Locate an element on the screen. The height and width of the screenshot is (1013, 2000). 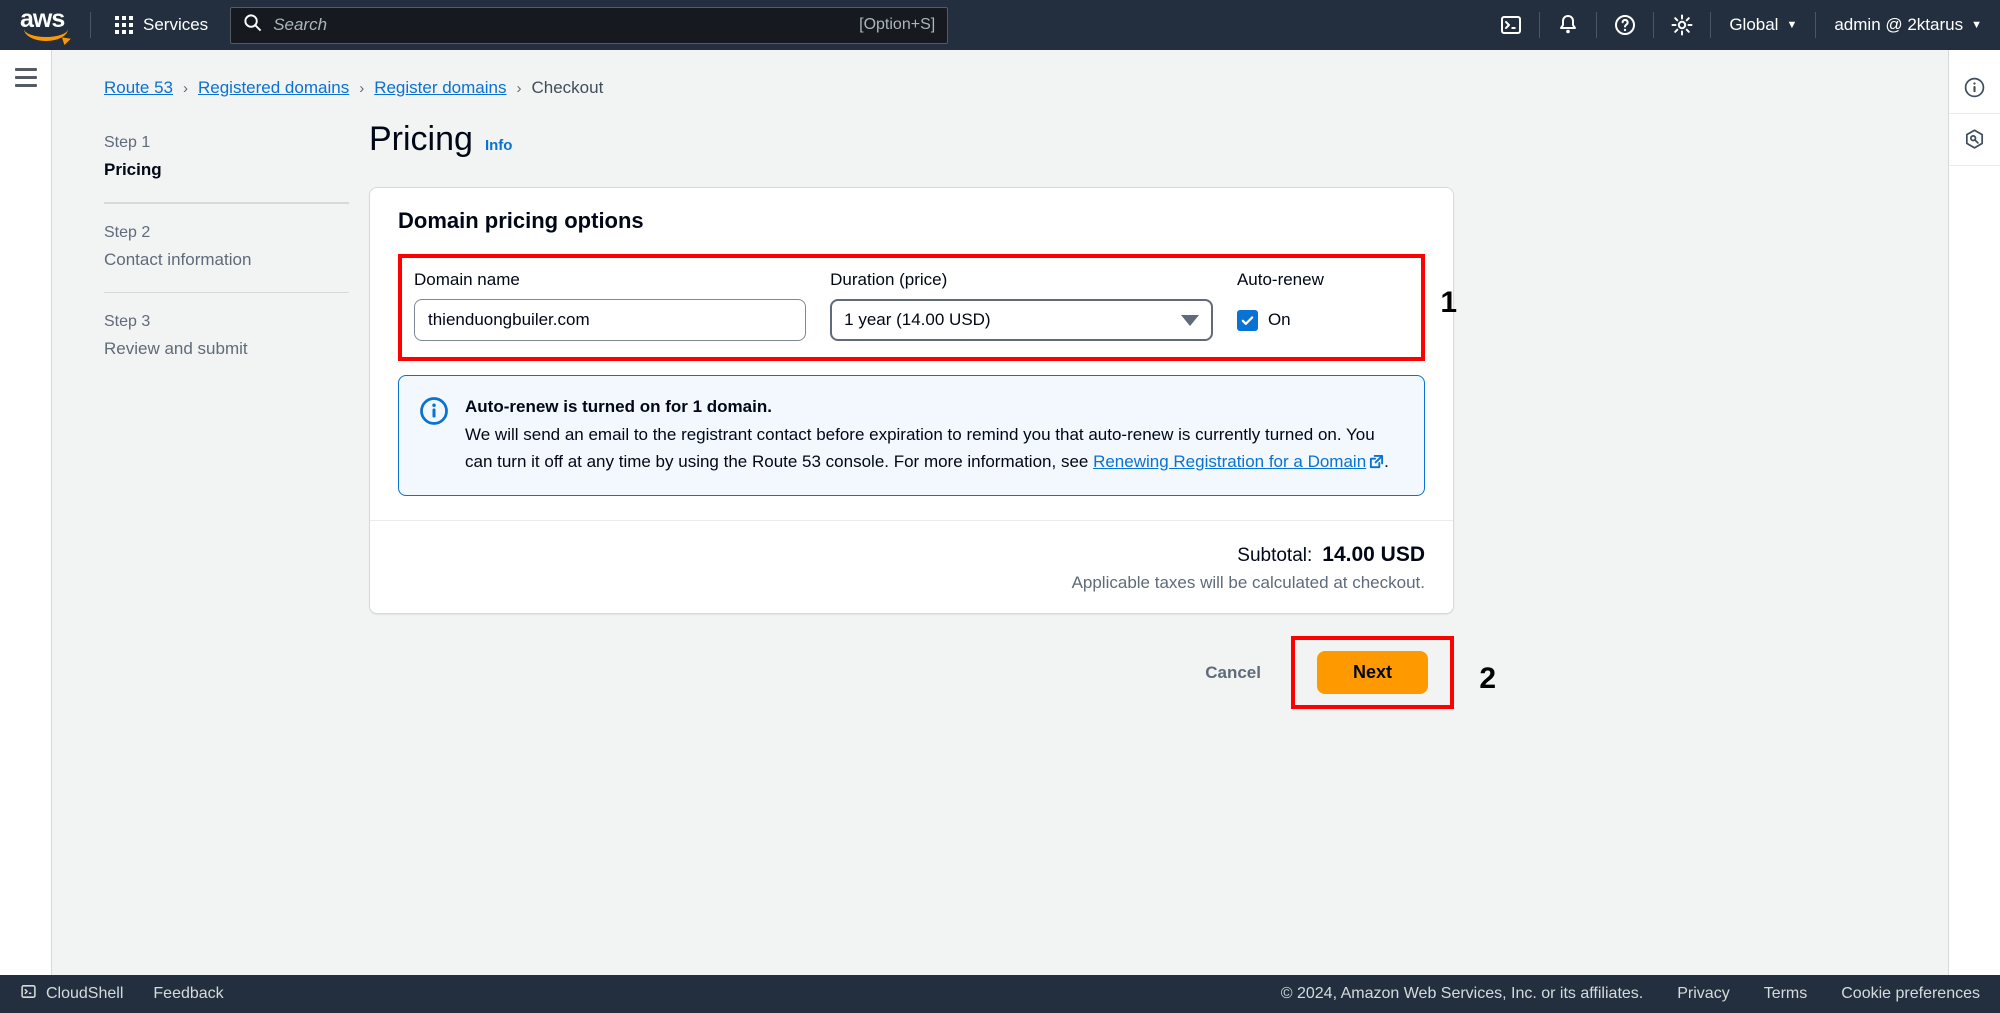
auto-renew-field-group: Auto-renew On is located at coordinates (1320, 305).